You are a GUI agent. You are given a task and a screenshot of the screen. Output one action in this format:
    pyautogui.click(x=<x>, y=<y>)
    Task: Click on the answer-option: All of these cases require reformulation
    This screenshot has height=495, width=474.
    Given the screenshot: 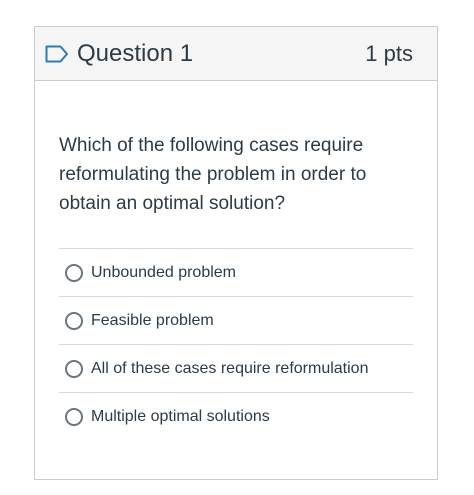 What is the action you would take?
    pyautogui.click(x=236, y=369)
    